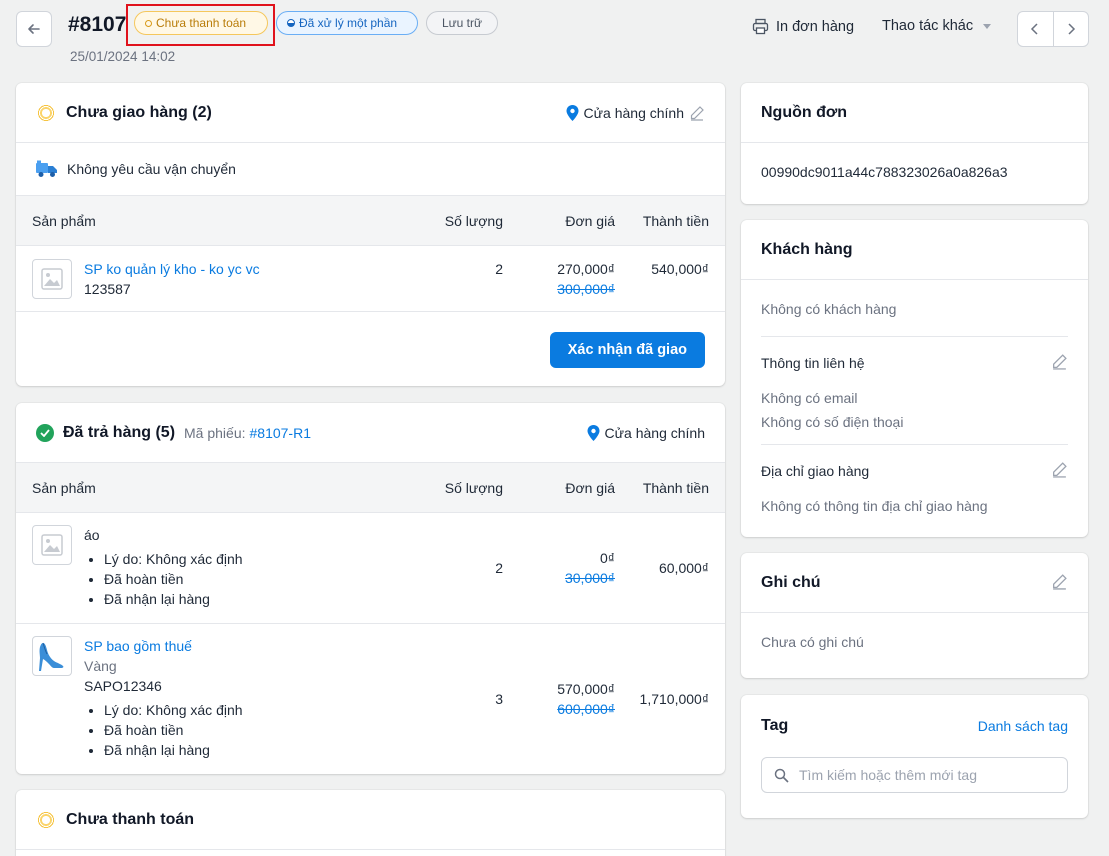 The height and width of the screenshot is (856, 1109). I want to click on order-date: 25/01/2024 14:02, so click(123, 56).